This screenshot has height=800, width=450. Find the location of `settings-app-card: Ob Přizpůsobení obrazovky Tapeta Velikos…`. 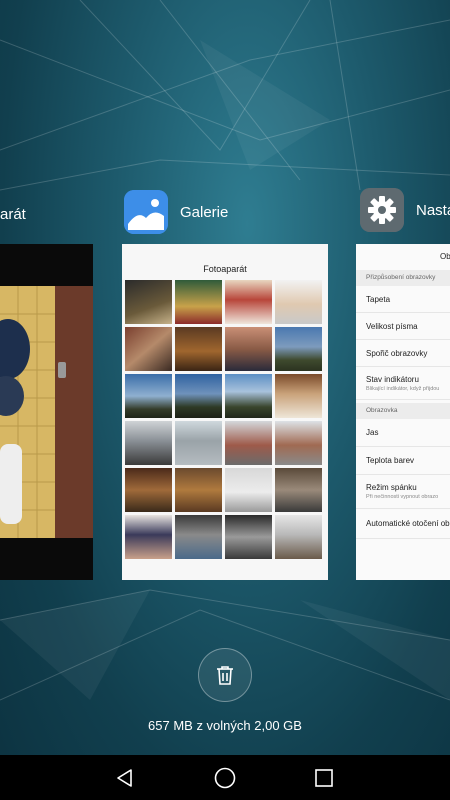

settings-app-card: Ob Přizpůsobení obrazovky Tapeta Velikos… is located at coordinates (403, 412).